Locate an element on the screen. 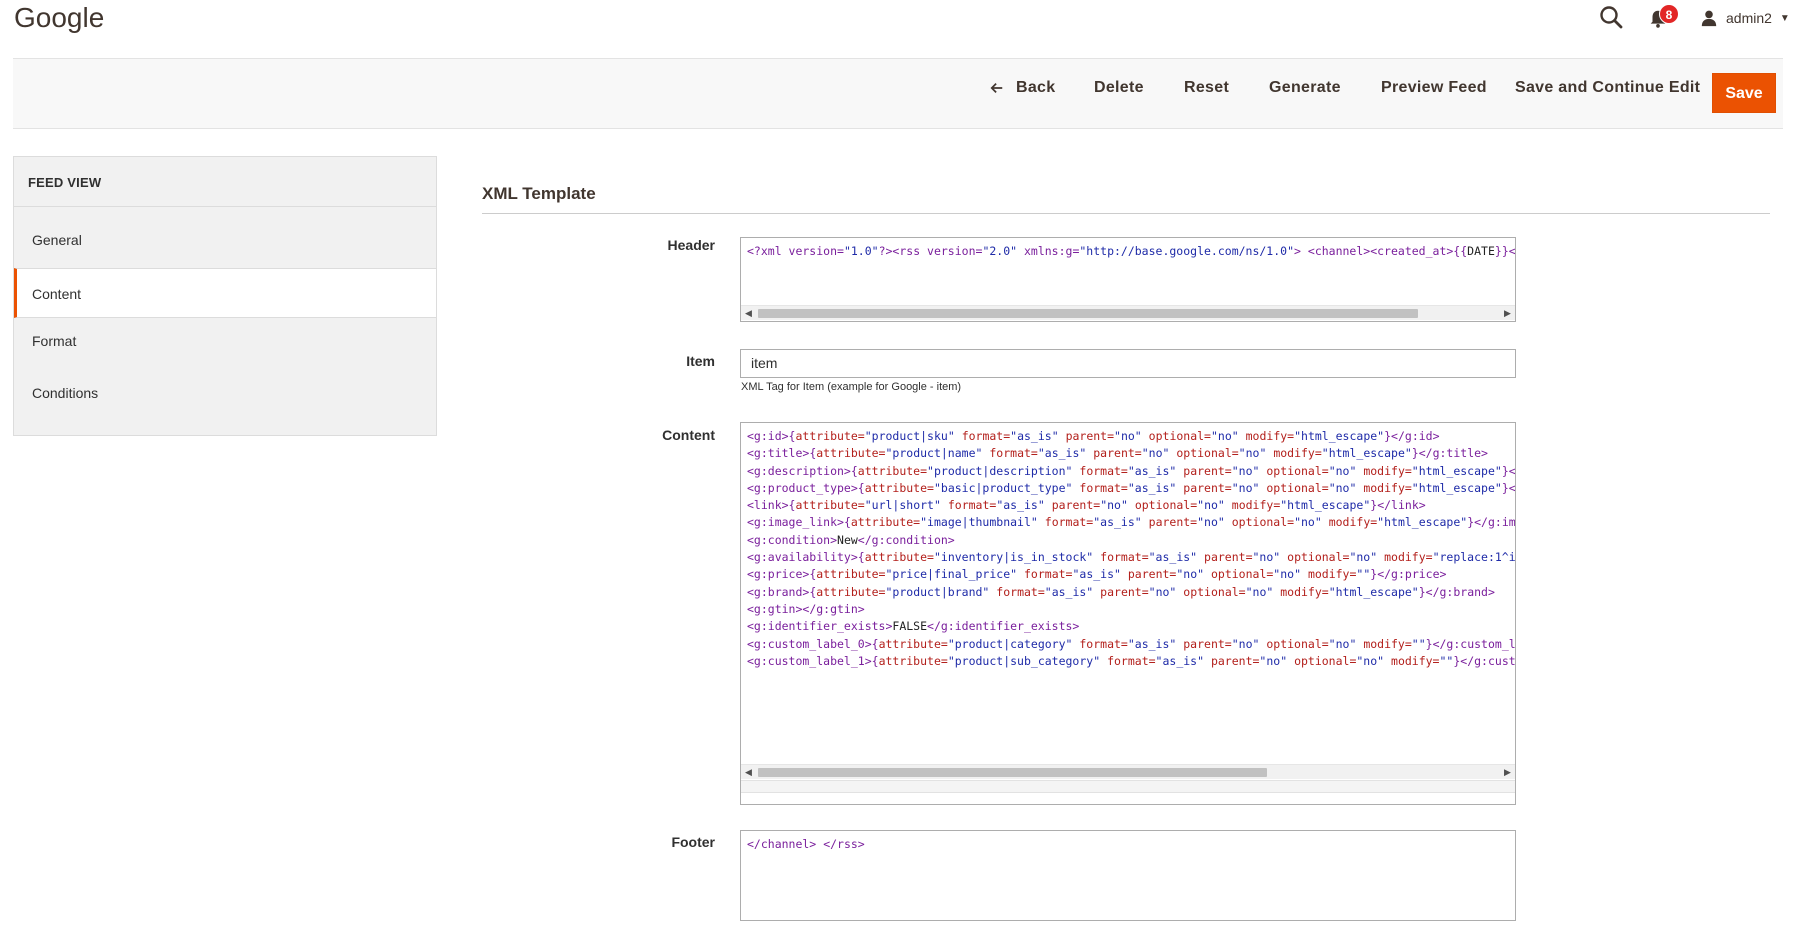  sidebar-title: FEED VIEW is located at coordinates (65, 182).